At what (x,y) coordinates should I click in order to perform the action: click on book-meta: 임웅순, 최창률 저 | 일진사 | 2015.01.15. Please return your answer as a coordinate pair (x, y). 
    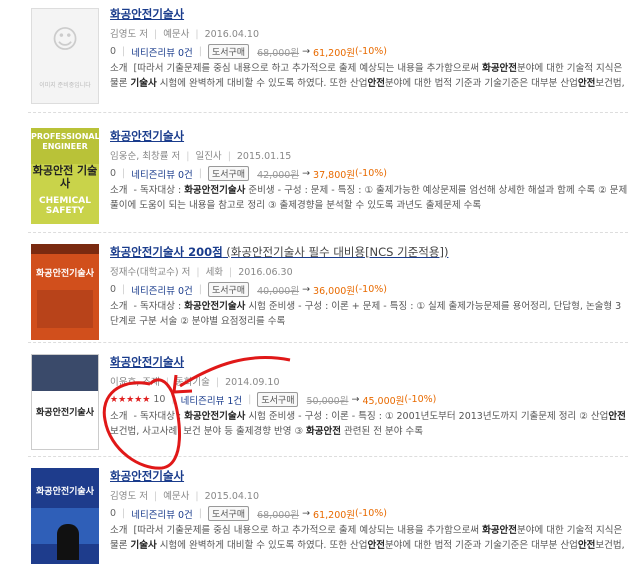
    Looking at the image, I should click on (201, 156).